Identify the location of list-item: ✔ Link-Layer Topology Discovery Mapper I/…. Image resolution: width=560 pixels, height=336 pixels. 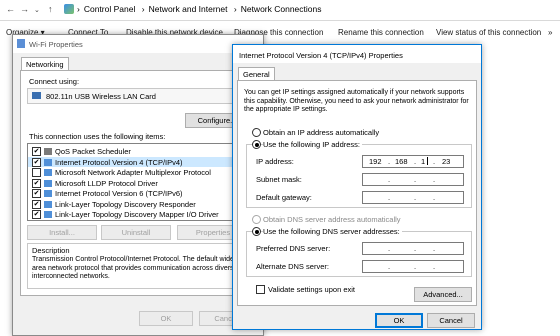
(134, 214).